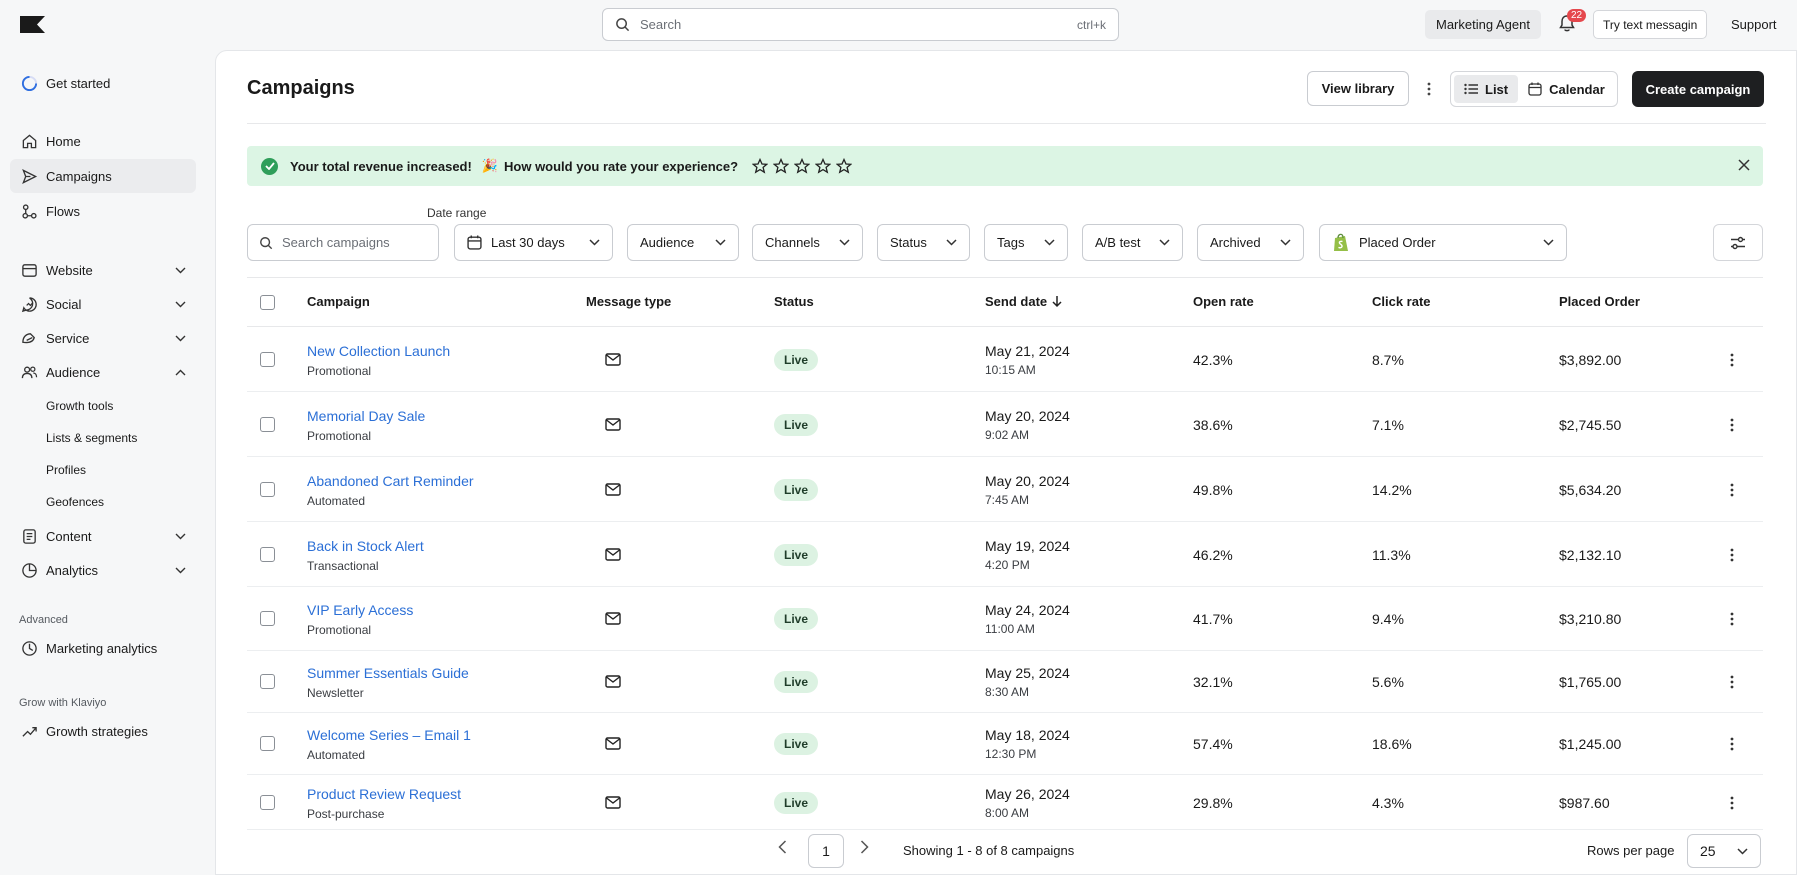 This screenshot has width=1797, height=875. What do you see at coordinates (533, 242) in the screenshot?
I see `date-range-dropdown: Last 30 days` at bounding box center [533, 242].